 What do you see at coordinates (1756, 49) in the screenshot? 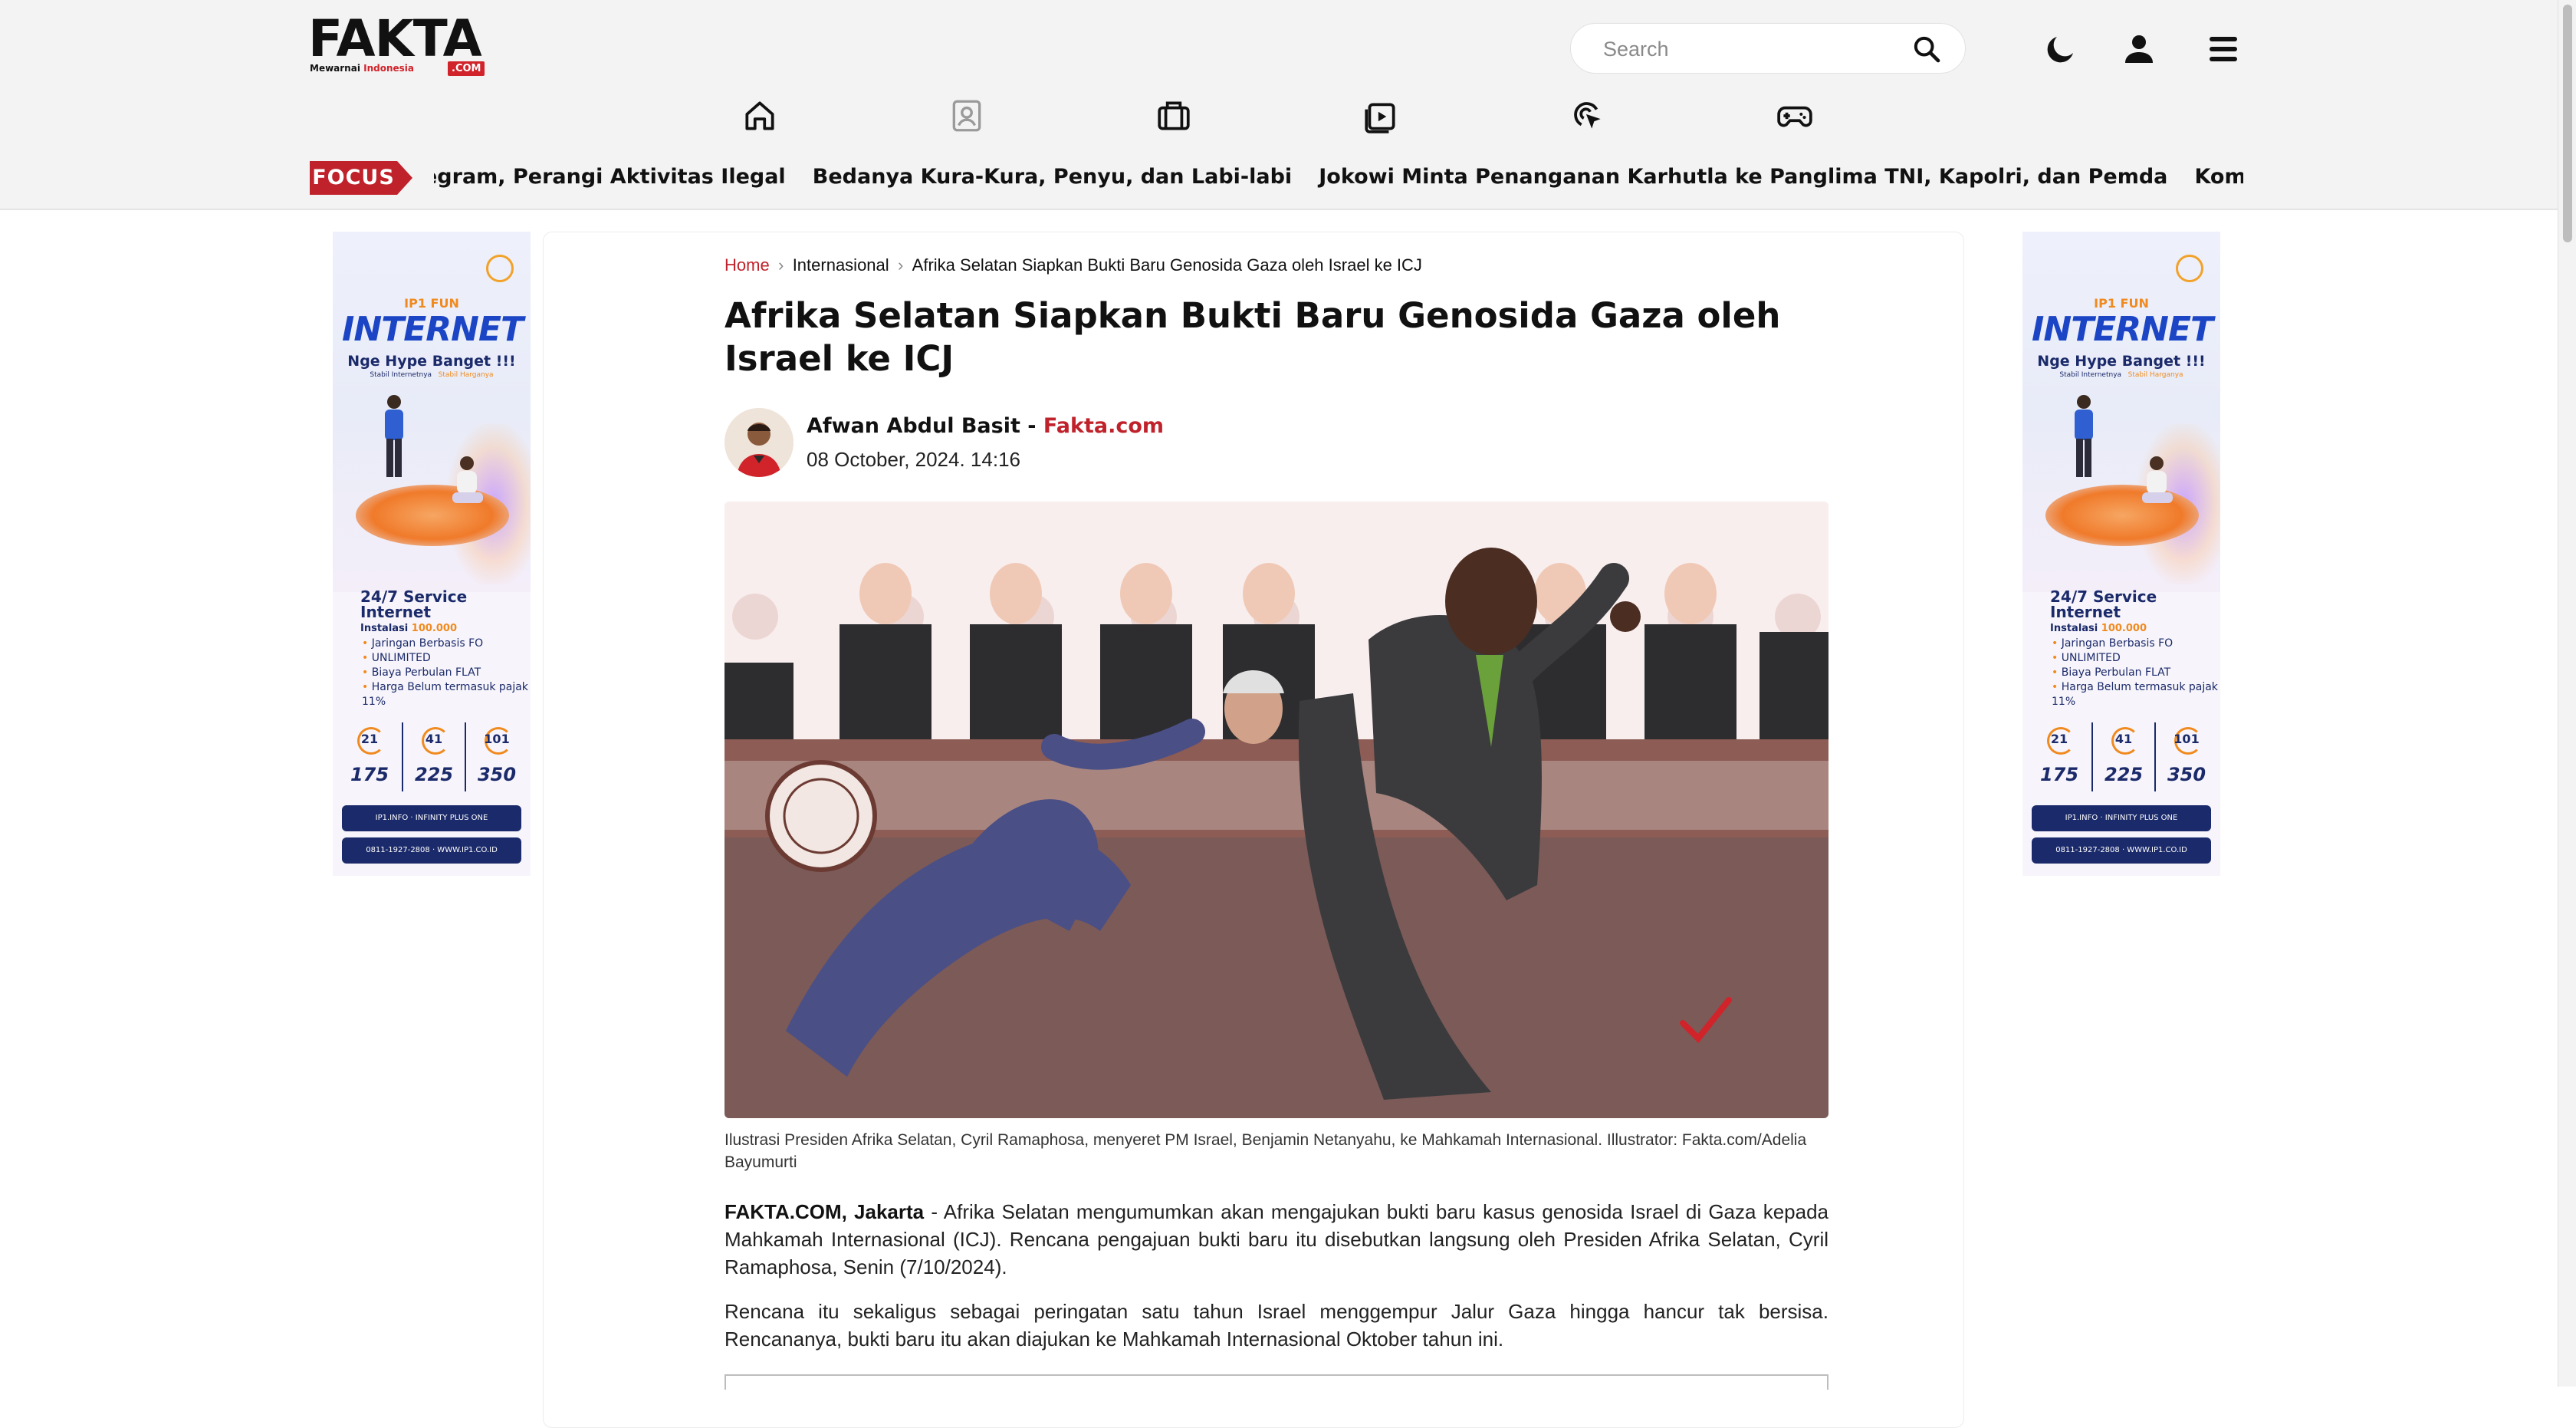
I see `search-input` at bounding box center [1756, 49].